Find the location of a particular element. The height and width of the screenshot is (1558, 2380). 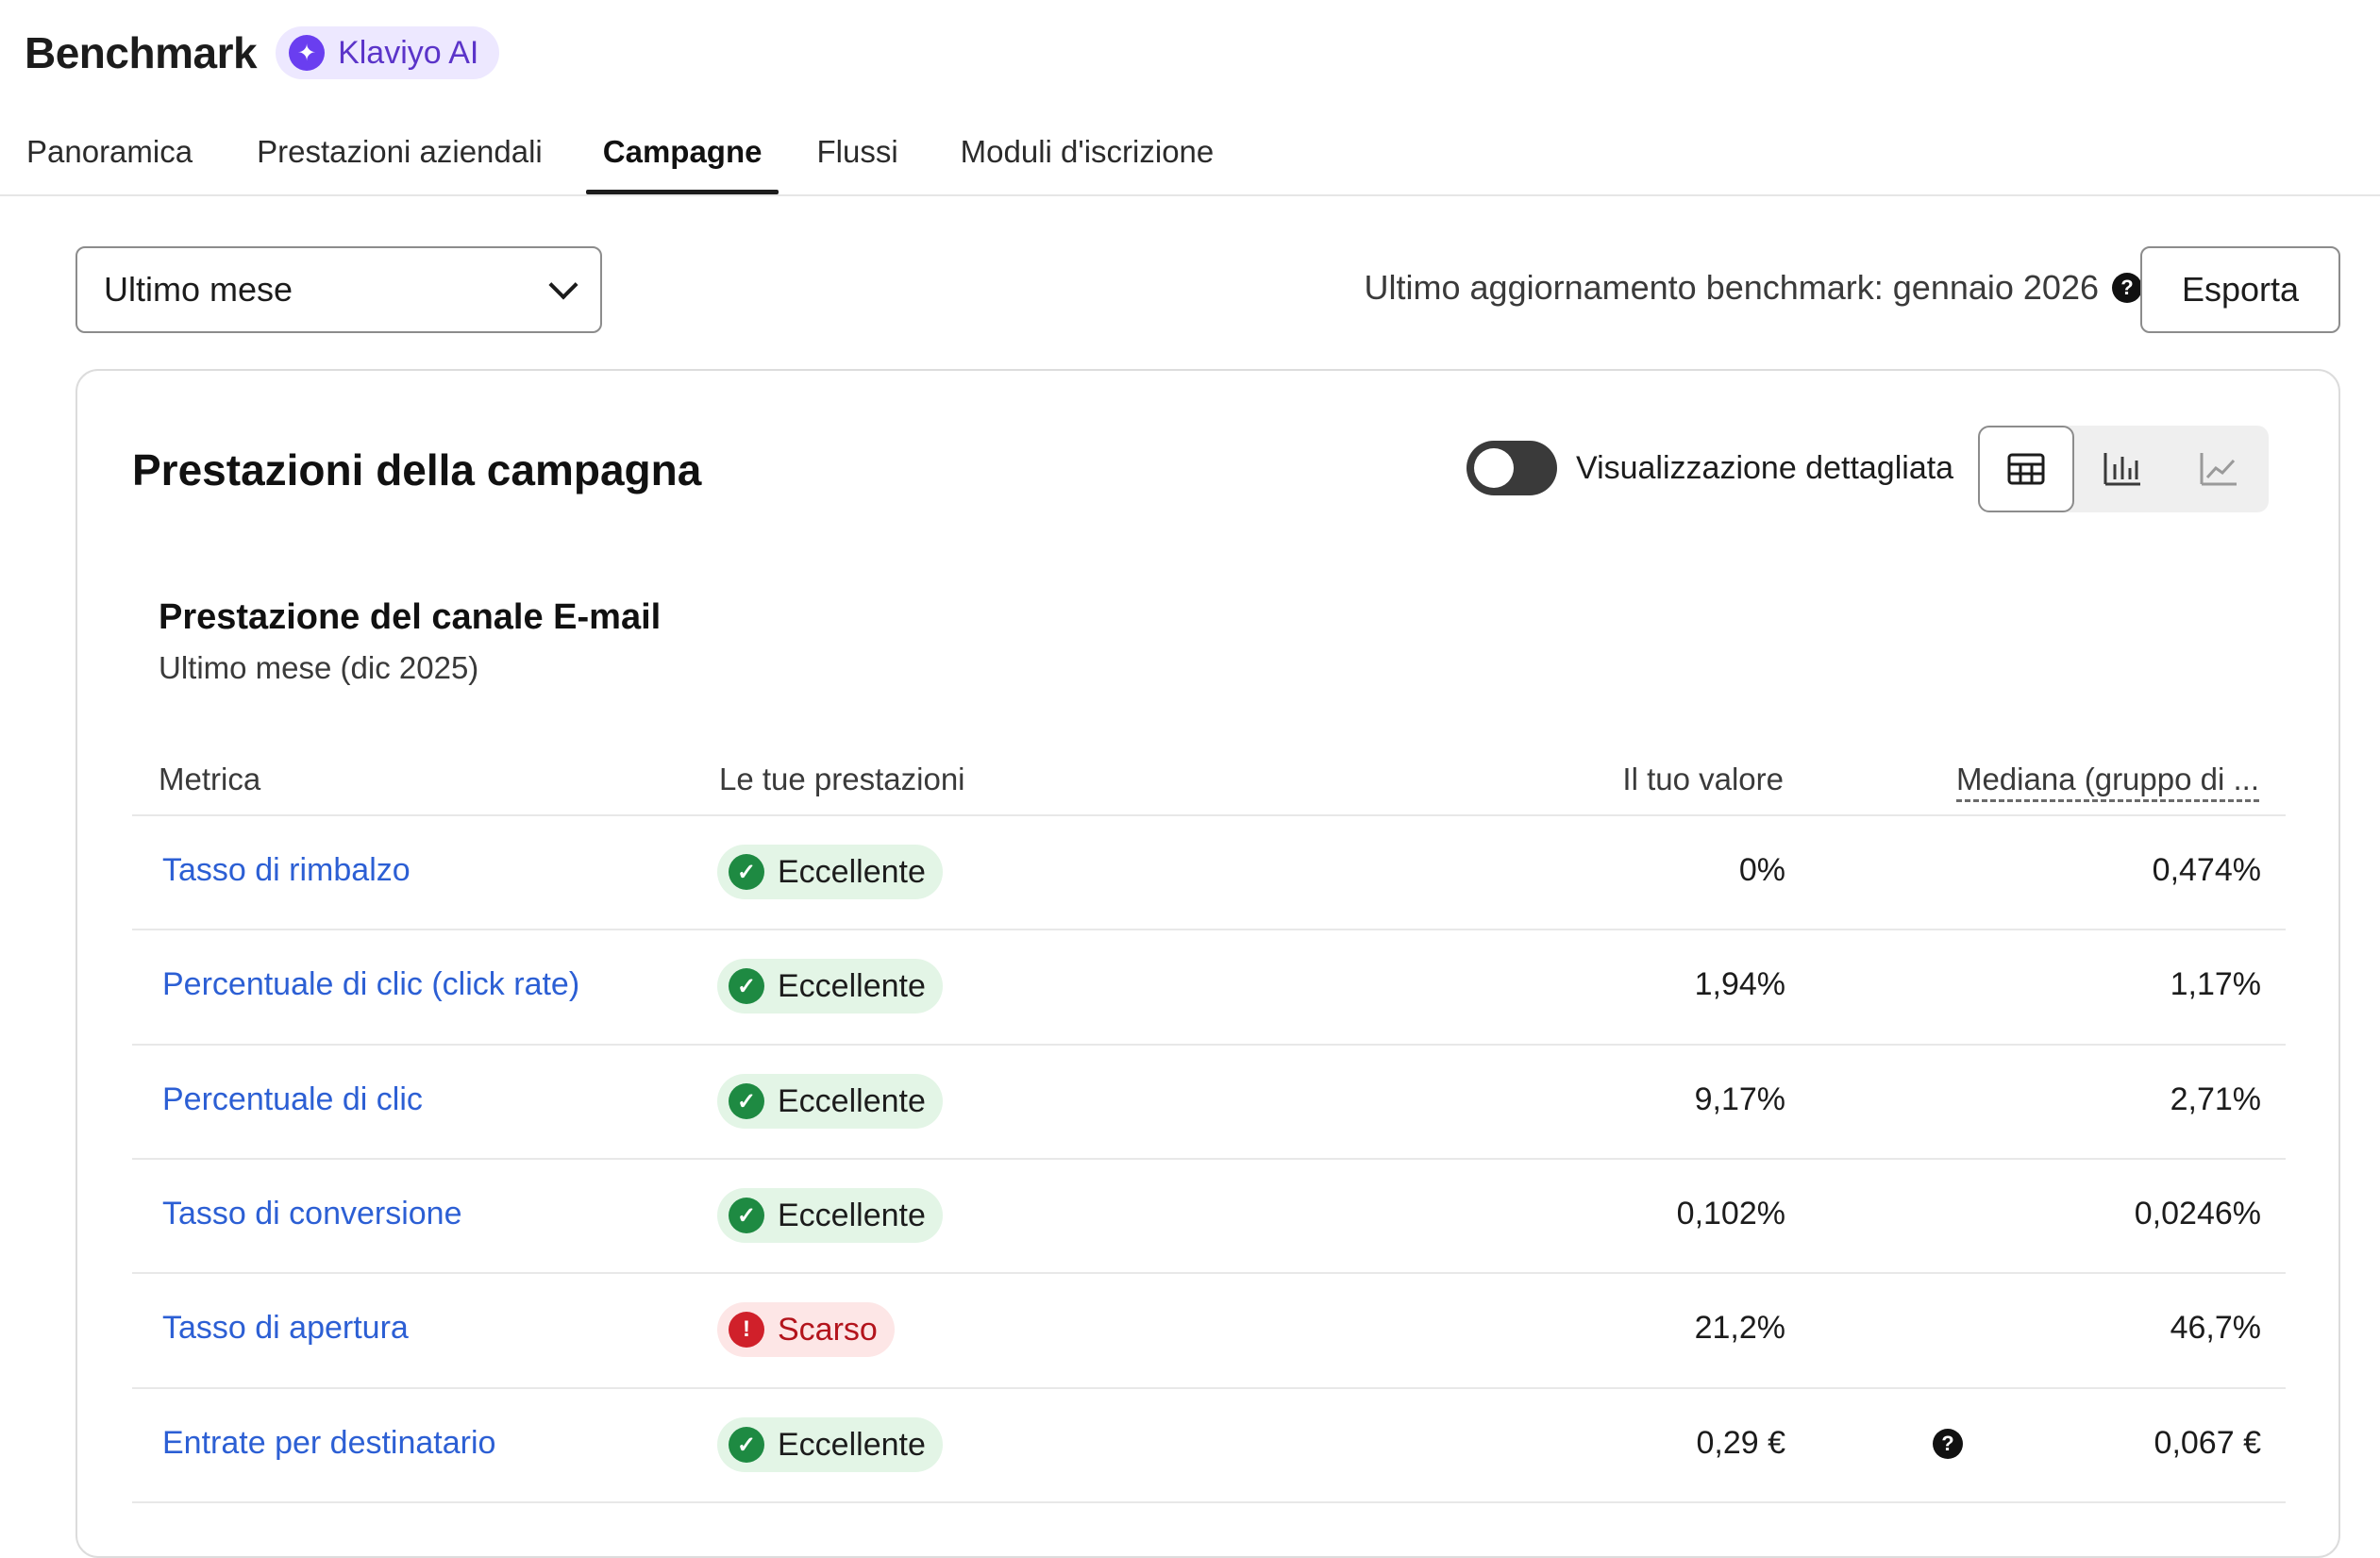

metric-link: Entrate per destinatario is located at coordinates (328, 1444).